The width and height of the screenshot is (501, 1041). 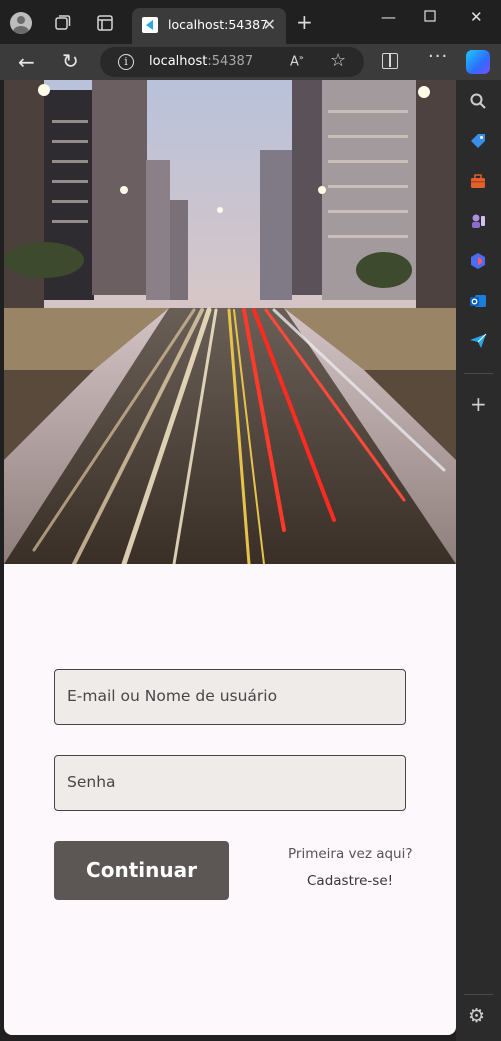 I want to click on continue-button: Continuar, so click(x=141, y=870).